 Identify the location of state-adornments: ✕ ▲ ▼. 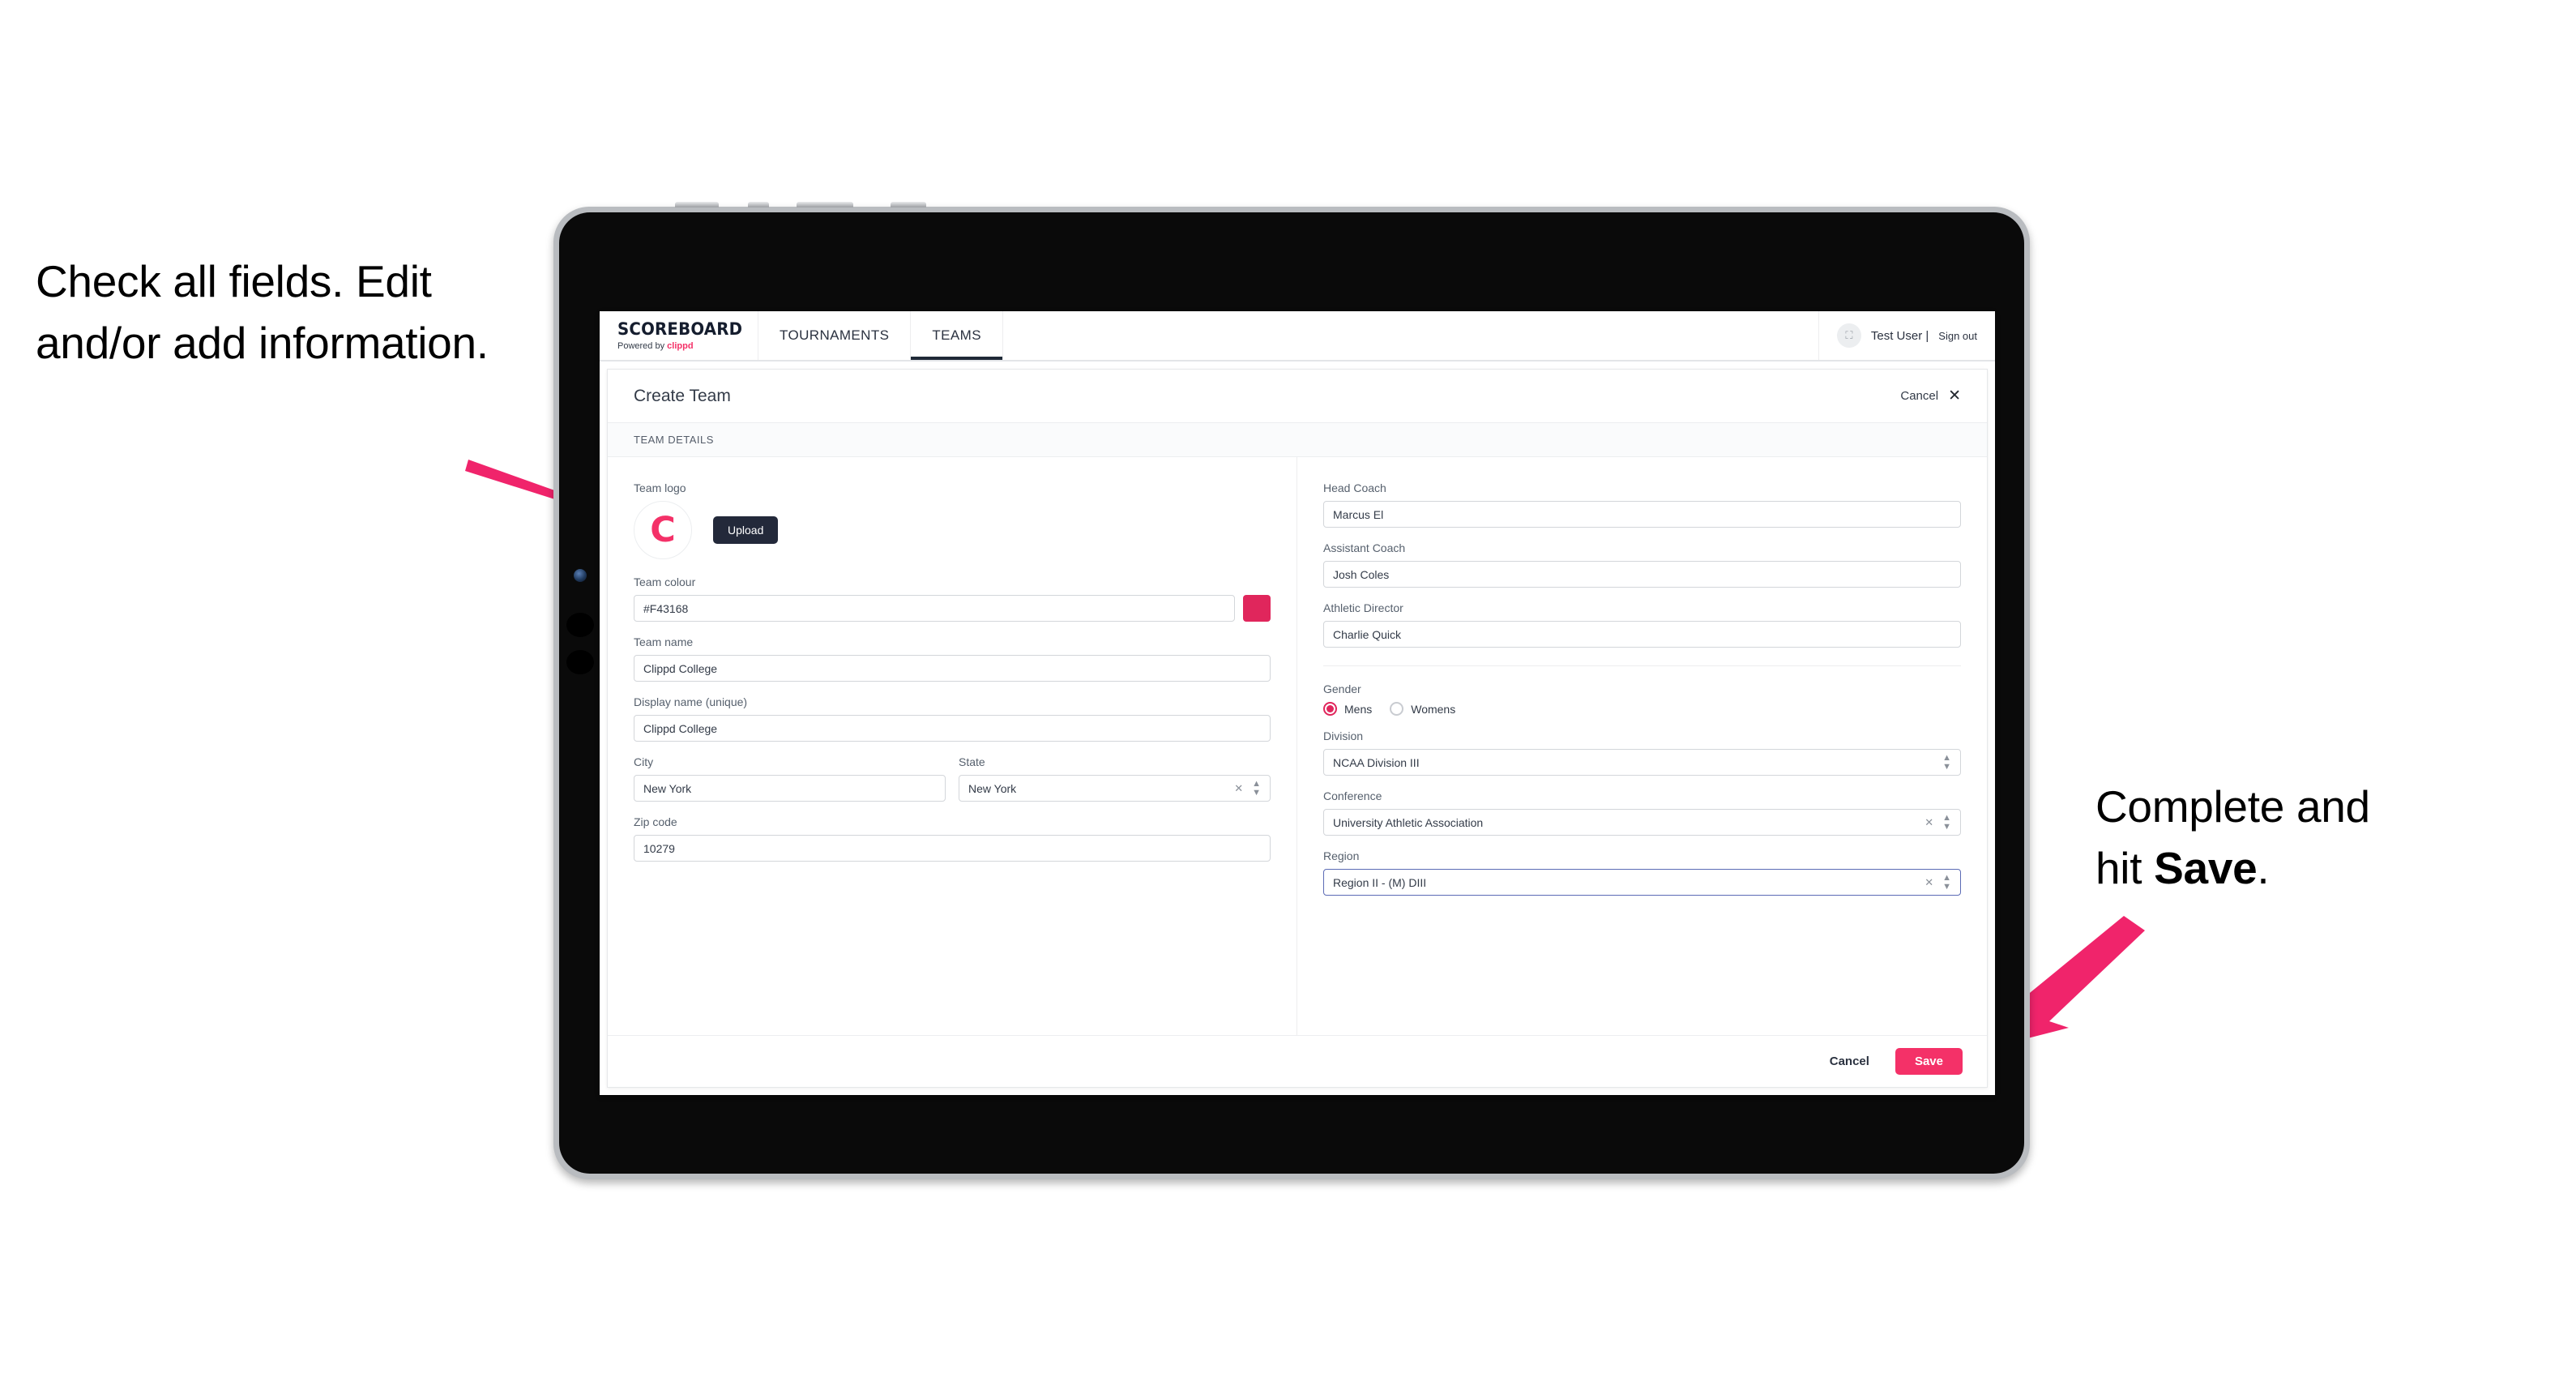
(1247, 788).